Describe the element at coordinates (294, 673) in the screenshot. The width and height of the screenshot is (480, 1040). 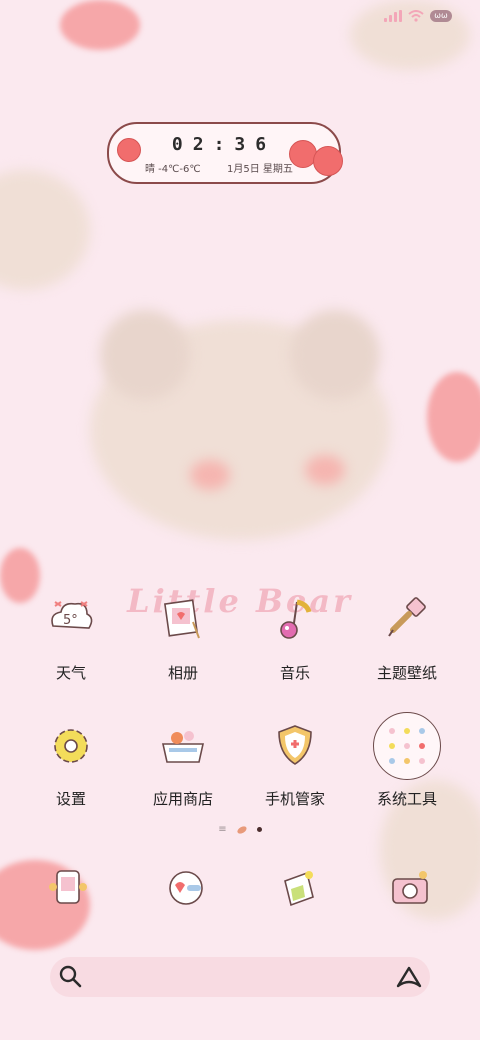
I see `app-label: 音乐` at that location.